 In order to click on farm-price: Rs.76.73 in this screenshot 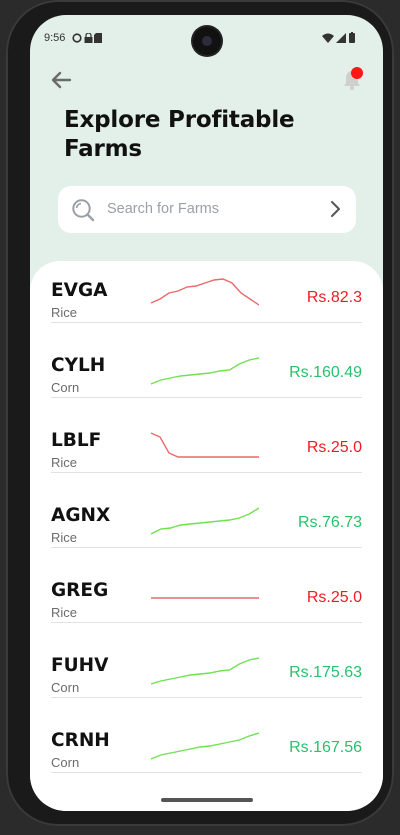, I will do `click(329, 522)`.